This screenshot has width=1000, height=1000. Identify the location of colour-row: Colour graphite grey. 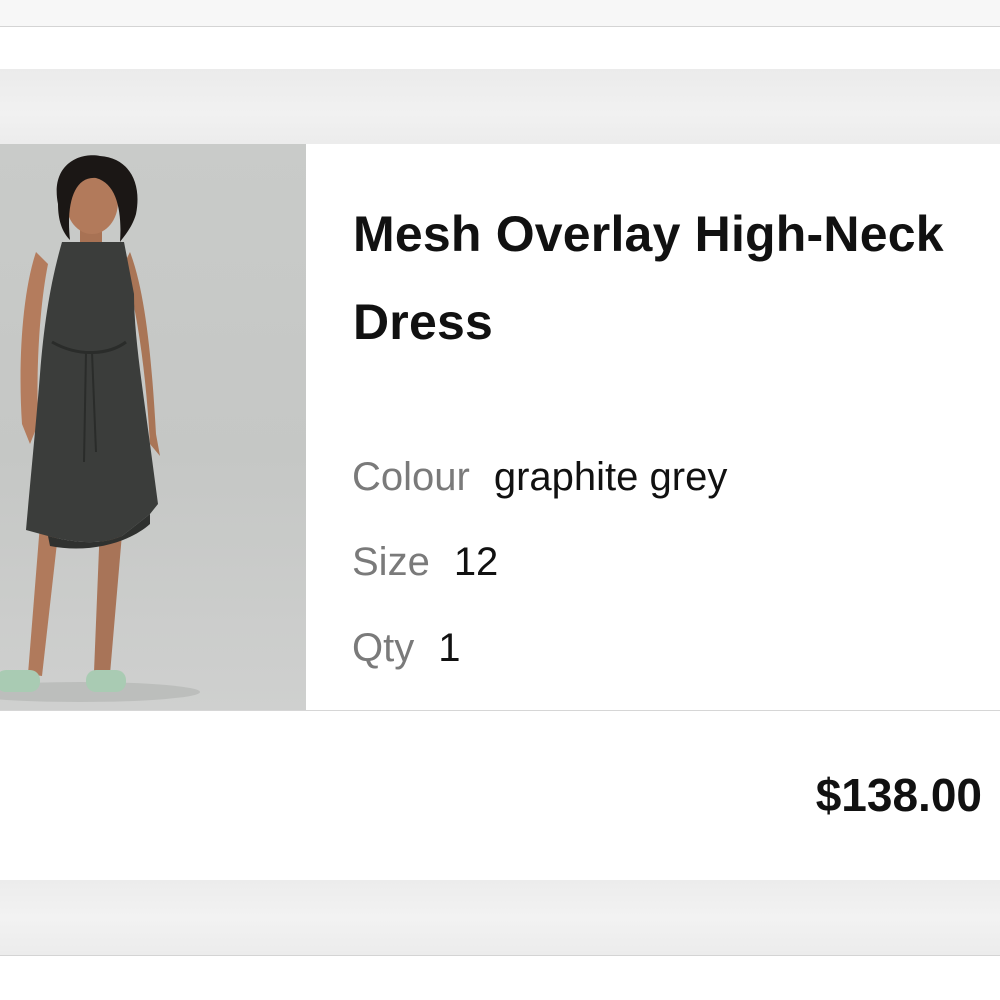
(539, 477).